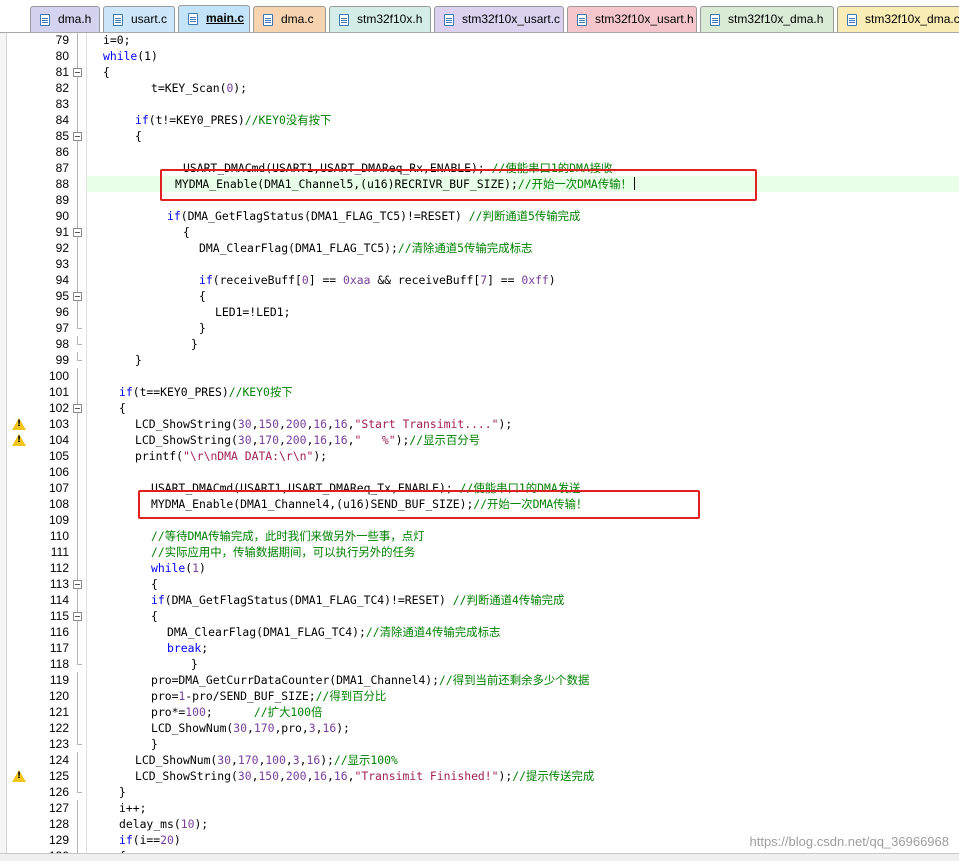 The image size is (959, 861). Describe the element at coordinates (479, 792) in the screenshot. I see `code-line: 126}` at that location.